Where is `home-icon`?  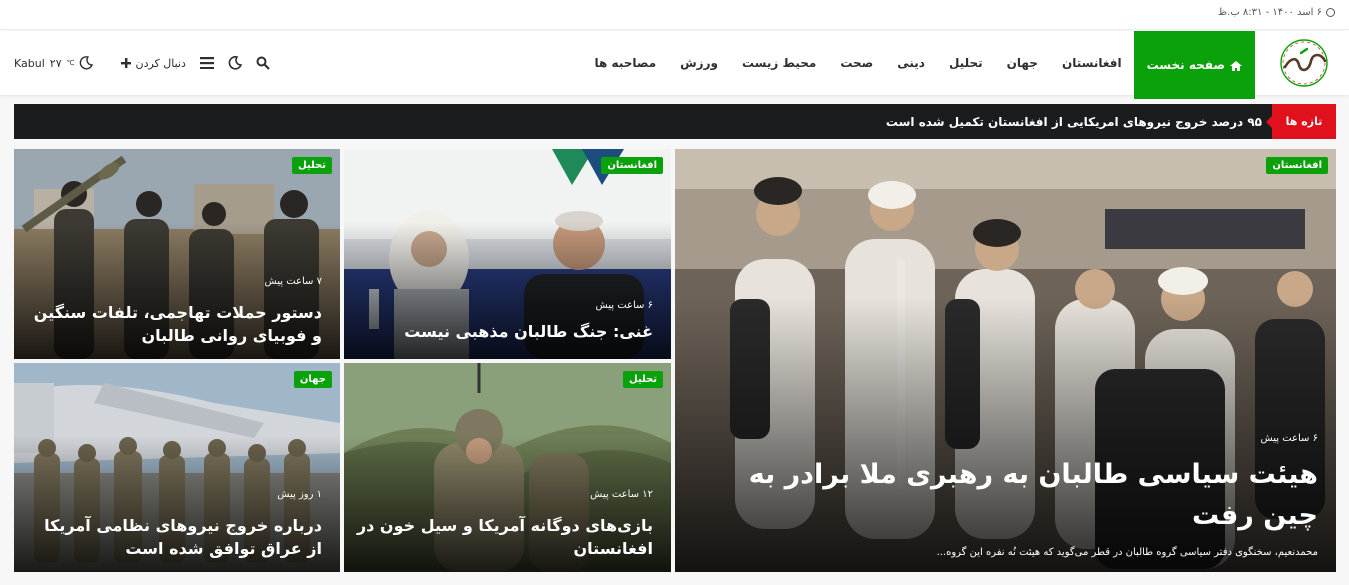
home-icon is located at coordinates (1236, 65).